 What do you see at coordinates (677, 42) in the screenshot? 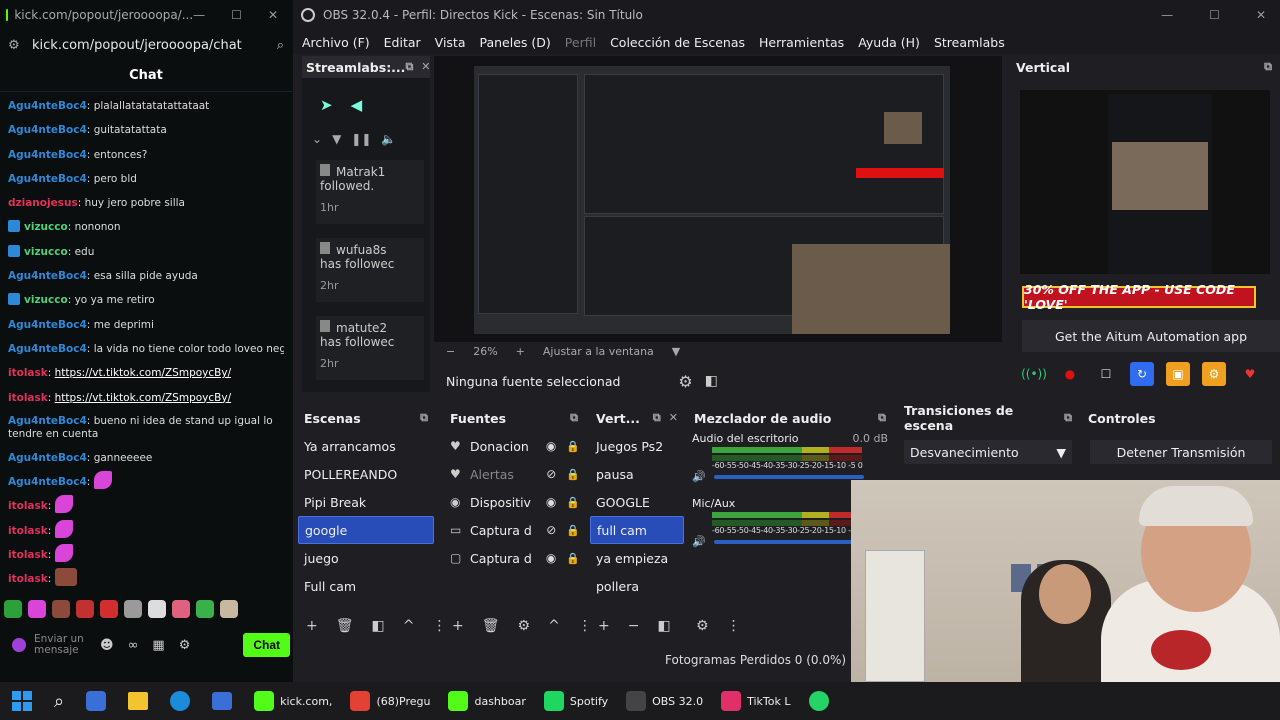
I see `menu-item: Colección de Escenas` at bounding box center [677, 42].